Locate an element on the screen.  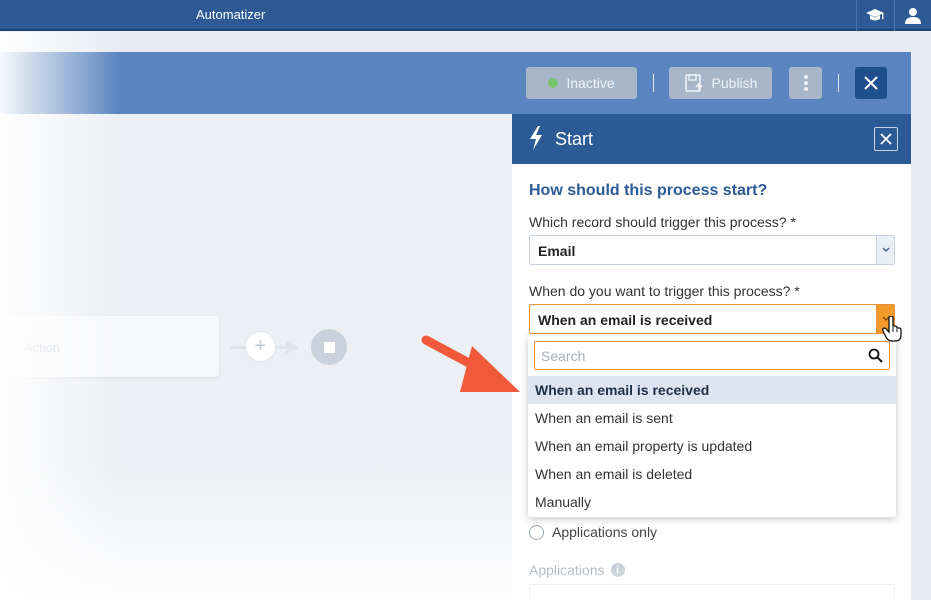
action-node-label: Action is located at coordinates (42, 347).